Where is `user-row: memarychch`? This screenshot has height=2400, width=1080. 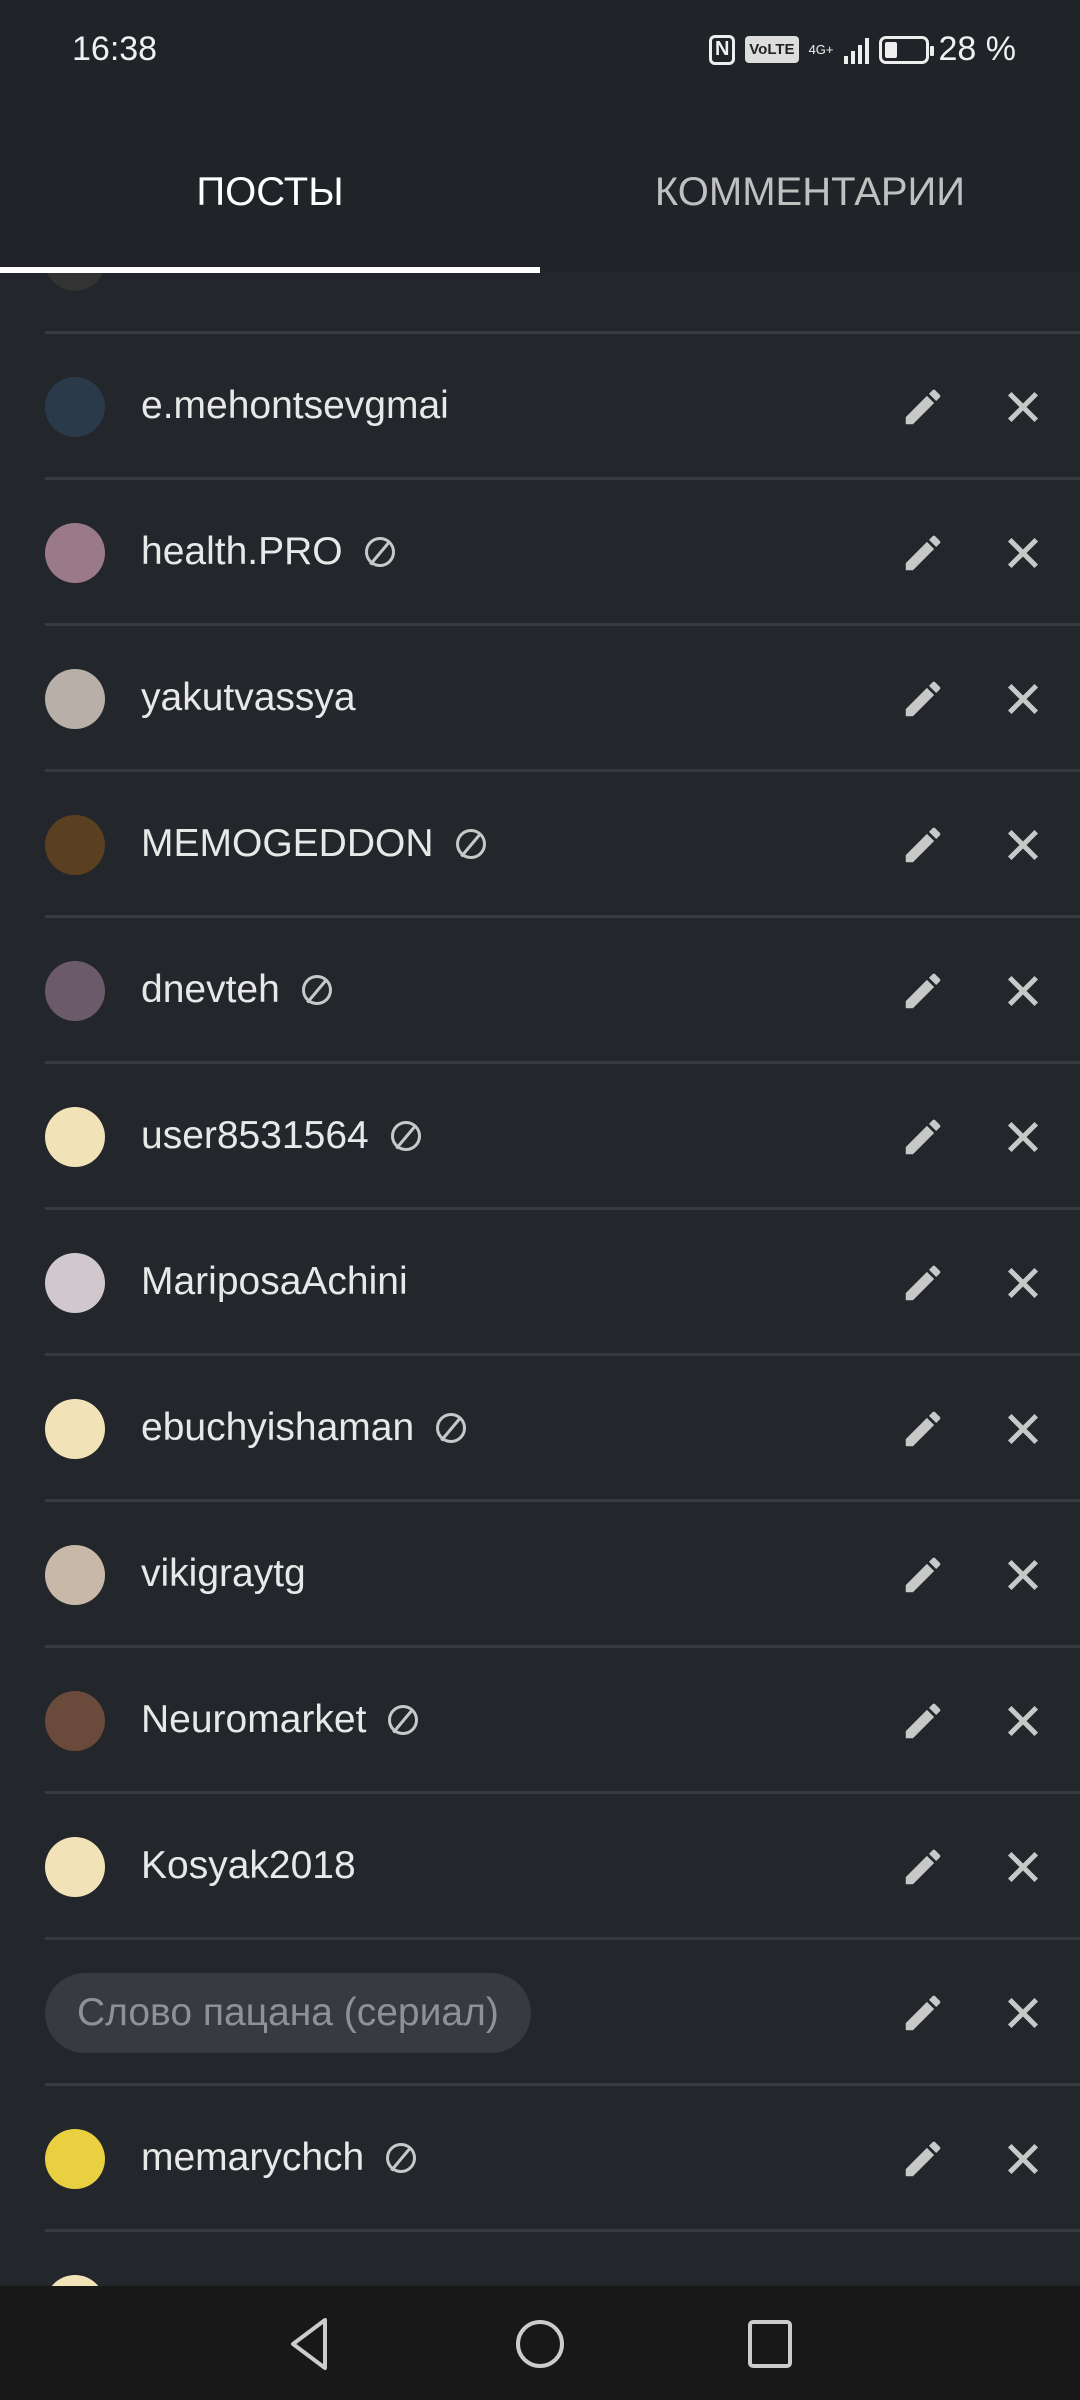 user-row: memarychch is located at coordinates (562, 2159).